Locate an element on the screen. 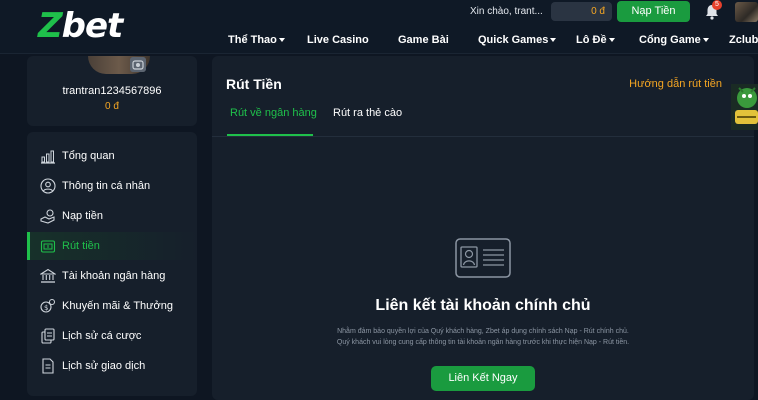 Image resolution: width=758 pixels, height=400 pixels. hand-coin-icon is located at coordinates (47, 216).